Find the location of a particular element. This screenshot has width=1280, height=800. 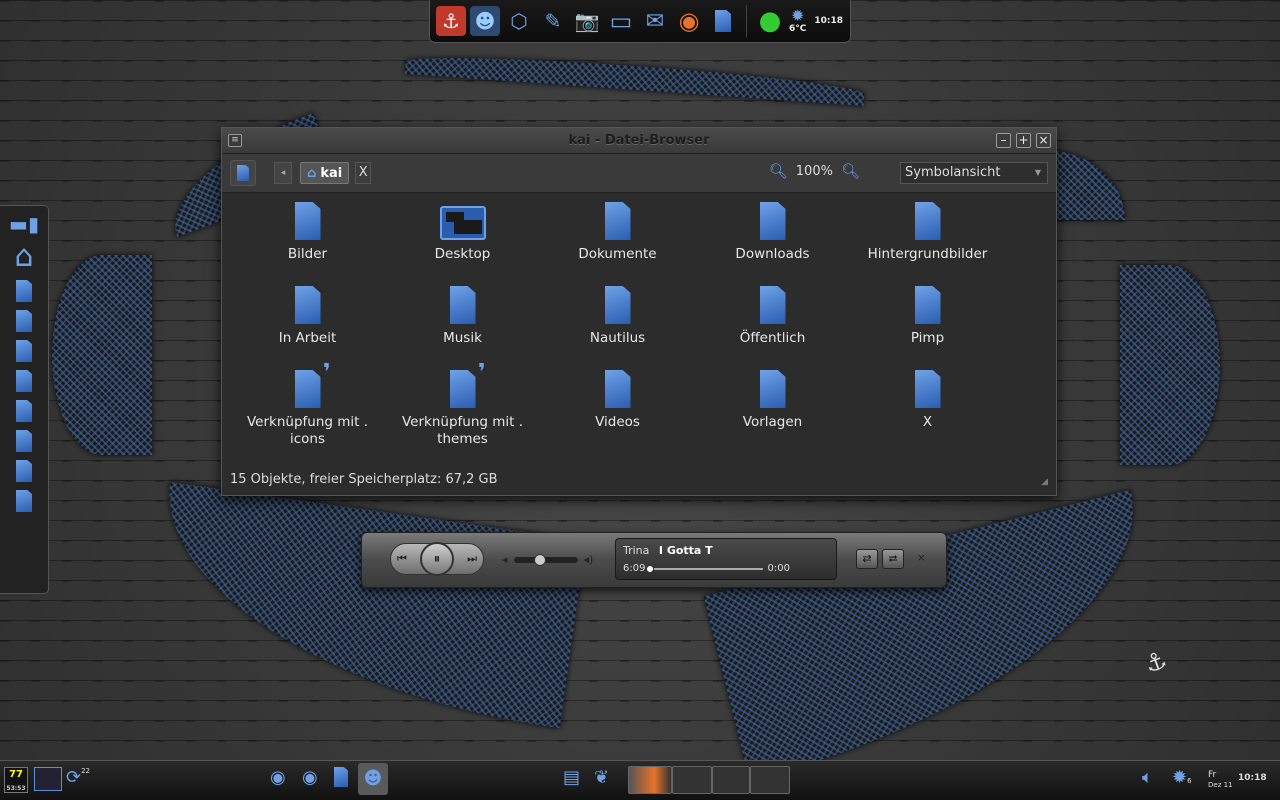

desktop-folder-icon is located at coordinates (462, 223).